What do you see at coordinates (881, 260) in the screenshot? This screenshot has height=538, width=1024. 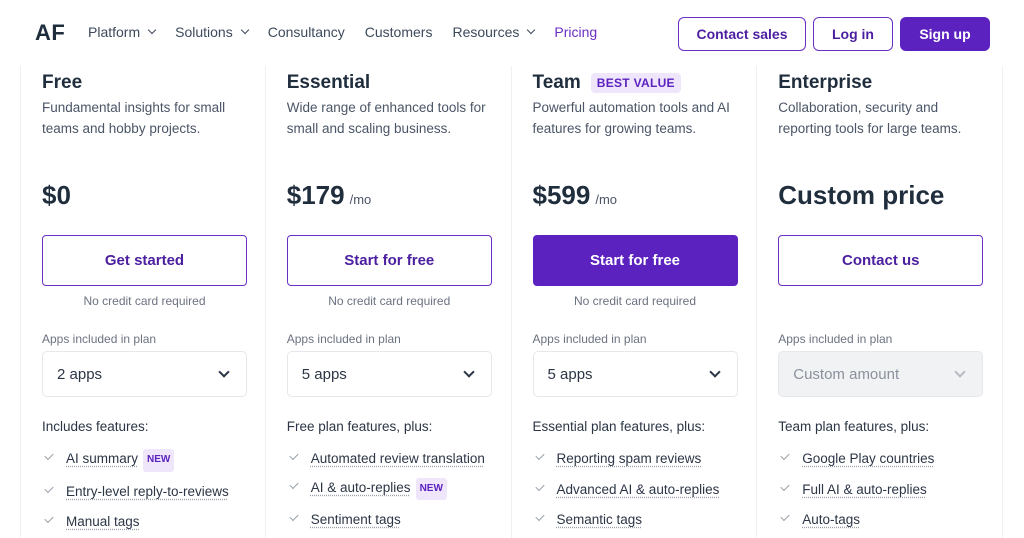 I see `contact-us-button: Contact us` at bounding box center [881, 260].